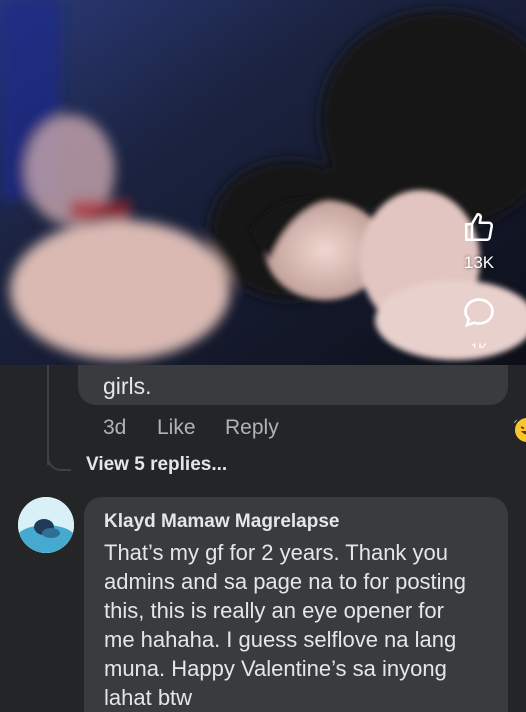 This screenshot has height=712, width=526. What do you see at coordinates (127, 386) in the screenshot?
I see `comment-text: girls.` at bounding box center [127, 386].